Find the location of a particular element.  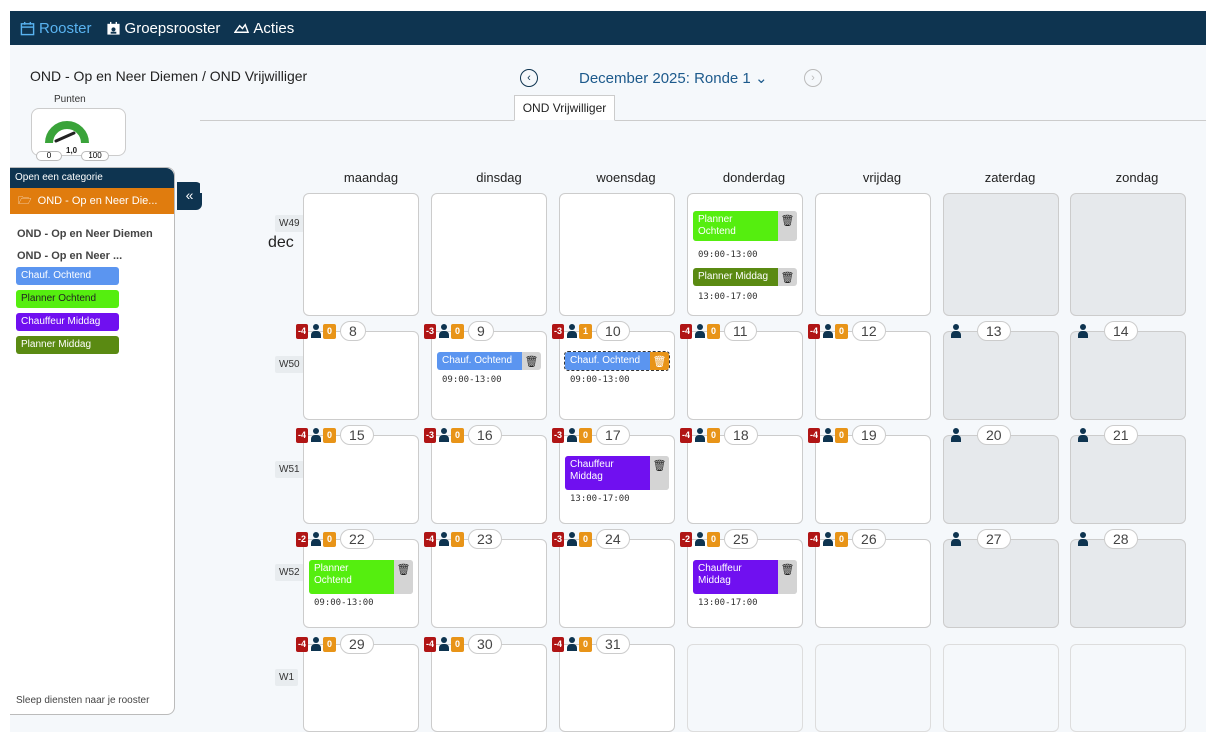

day-cell: -3 0 17 Chauffeur Middag 🗑 13:00-17:00 is located at coordinates (613, 474).